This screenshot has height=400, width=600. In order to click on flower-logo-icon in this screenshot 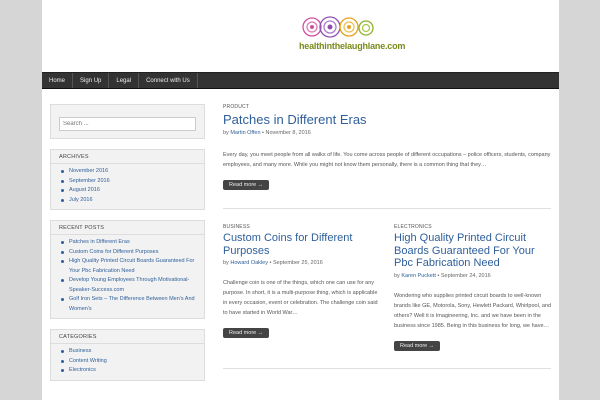, I will do `click(338, 27)`.